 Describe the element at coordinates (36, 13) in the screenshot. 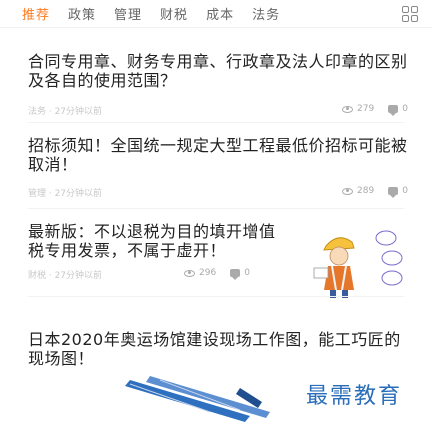

I see `tab-recommended: 推荐` at that location.